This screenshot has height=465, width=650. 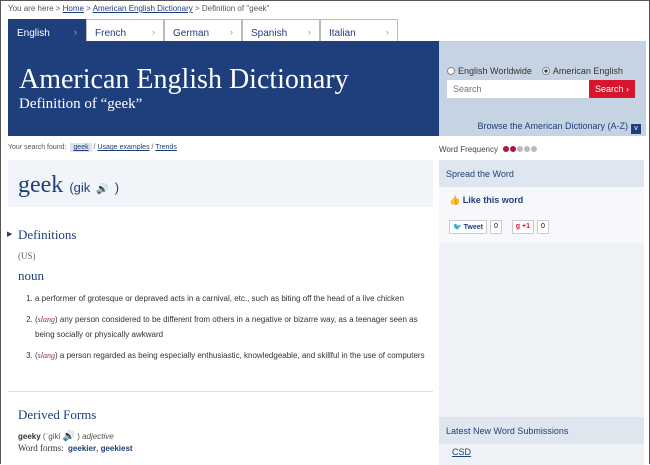 I want to click on region-label: (US), so click(x=27, y=256).